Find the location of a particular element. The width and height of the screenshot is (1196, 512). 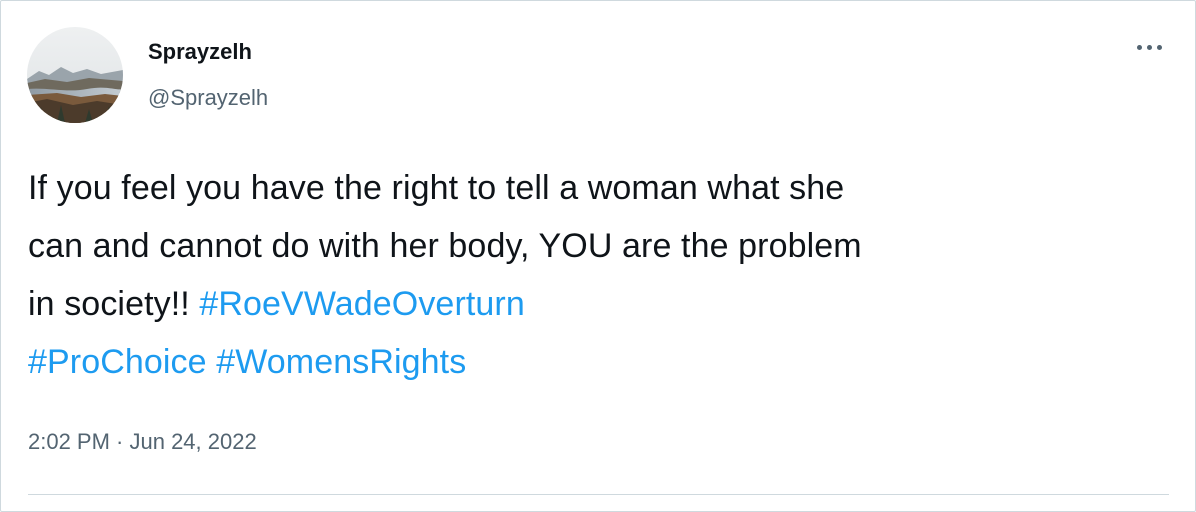

more-options-icon is located at coordinates (1149, 47).